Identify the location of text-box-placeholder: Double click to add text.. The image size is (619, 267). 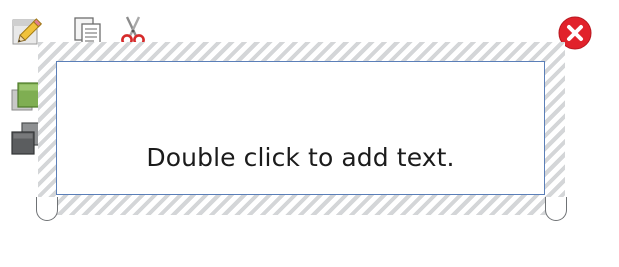
(300, 157).